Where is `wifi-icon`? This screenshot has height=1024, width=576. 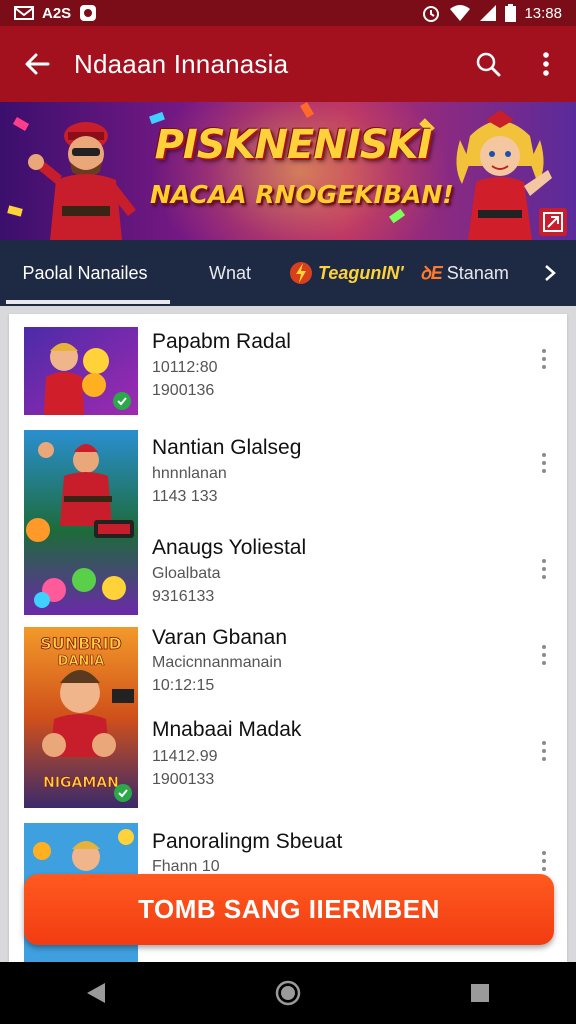
wifi-icon is located at coordinates (460, 13).